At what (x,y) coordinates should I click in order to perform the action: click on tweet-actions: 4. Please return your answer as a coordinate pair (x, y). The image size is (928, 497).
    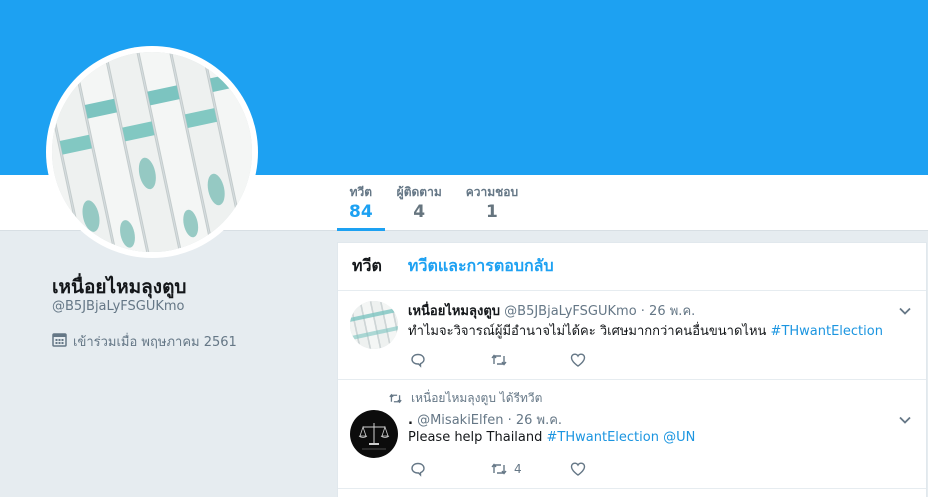
    Looking at the image, I should click on (530, 469).